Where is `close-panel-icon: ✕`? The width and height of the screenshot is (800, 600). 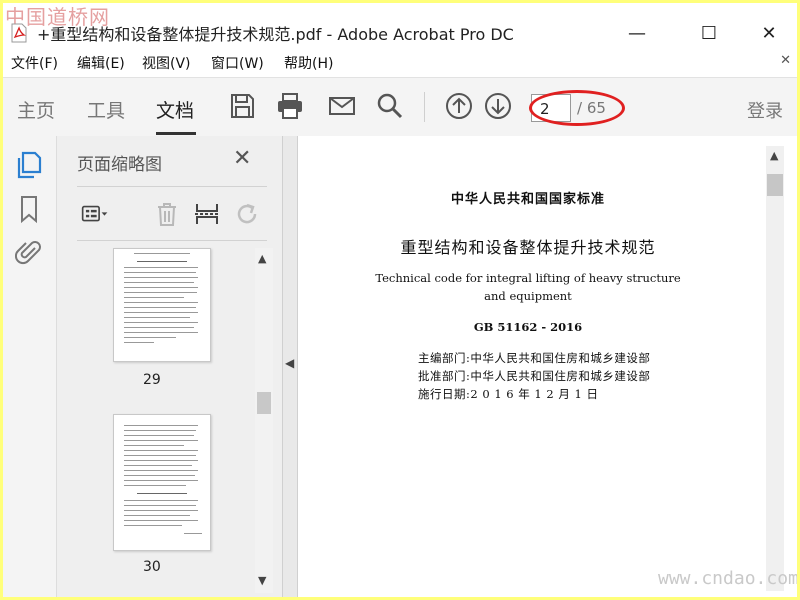 close-panel-icon: ✕ is located at coordinates (242, 158).